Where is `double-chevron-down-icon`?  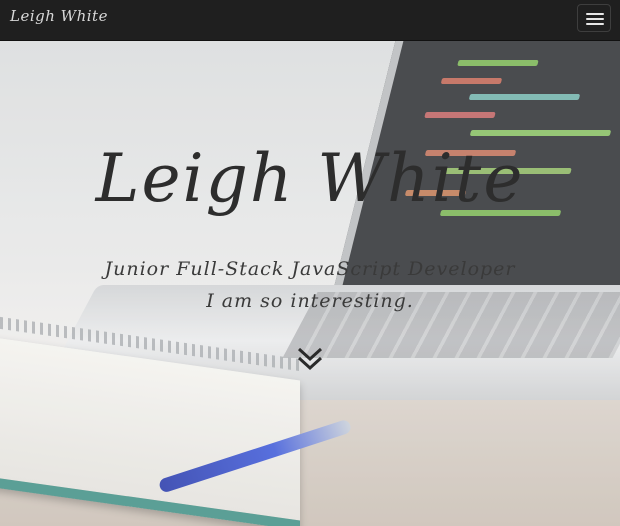
double-chevron-down-icon is located at coordinates (310, 359).